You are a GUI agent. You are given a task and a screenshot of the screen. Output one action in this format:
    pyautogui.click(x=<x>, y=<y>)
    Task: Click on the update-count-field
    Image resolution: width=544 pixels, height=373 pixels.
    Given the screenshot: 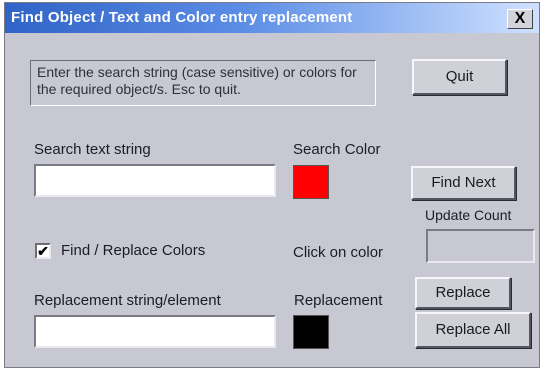 What is the action you would take?
    pyautogui.click(x=480, y=246)
    